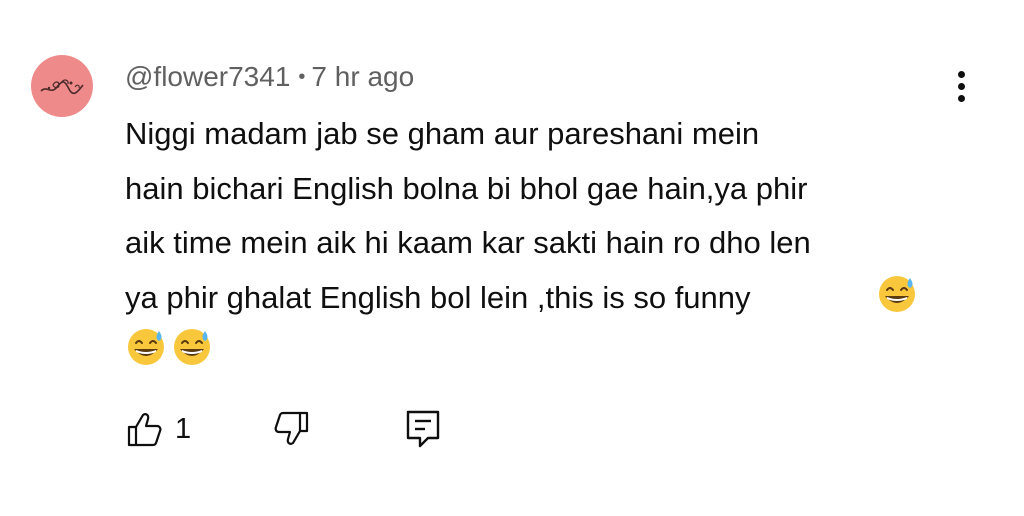 This screenshot has width=1024, height=516. What do you see at coordinates (961, 74) in the screenshot?
I see `more-vertical-icon` at bounding box center [961, 74].